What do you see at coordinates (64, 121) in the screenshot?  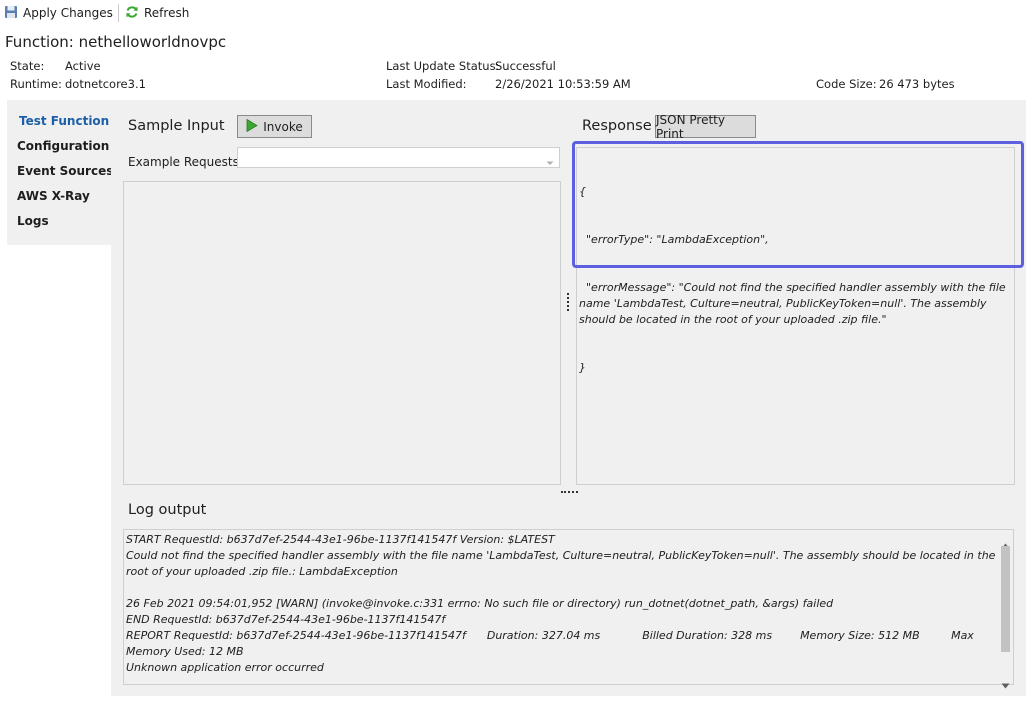 I see `nav-item-test-function: Test Function` at bounding box center [64, 121].